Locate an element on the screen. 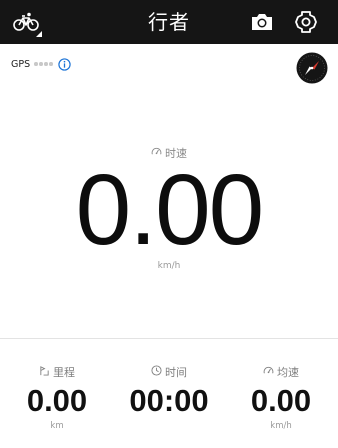 The image size is (338, 448). stat-distance: 里程 0.00 km is located at coordinates (57, 398).